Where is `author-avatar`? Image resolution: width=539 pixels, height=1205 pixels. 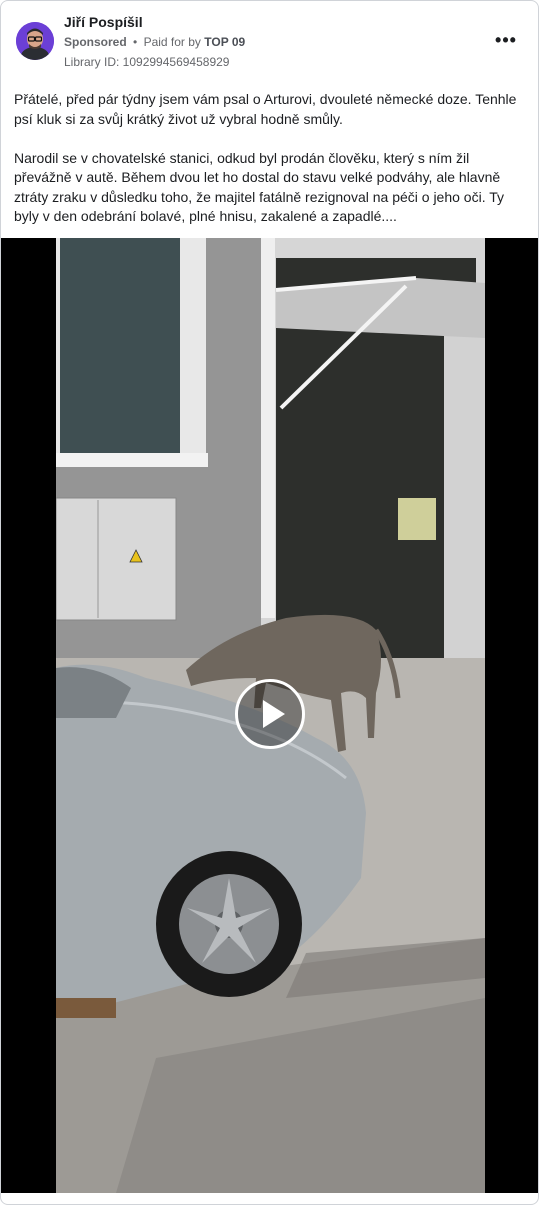
author-avatar is located at coordinates (35, 41).